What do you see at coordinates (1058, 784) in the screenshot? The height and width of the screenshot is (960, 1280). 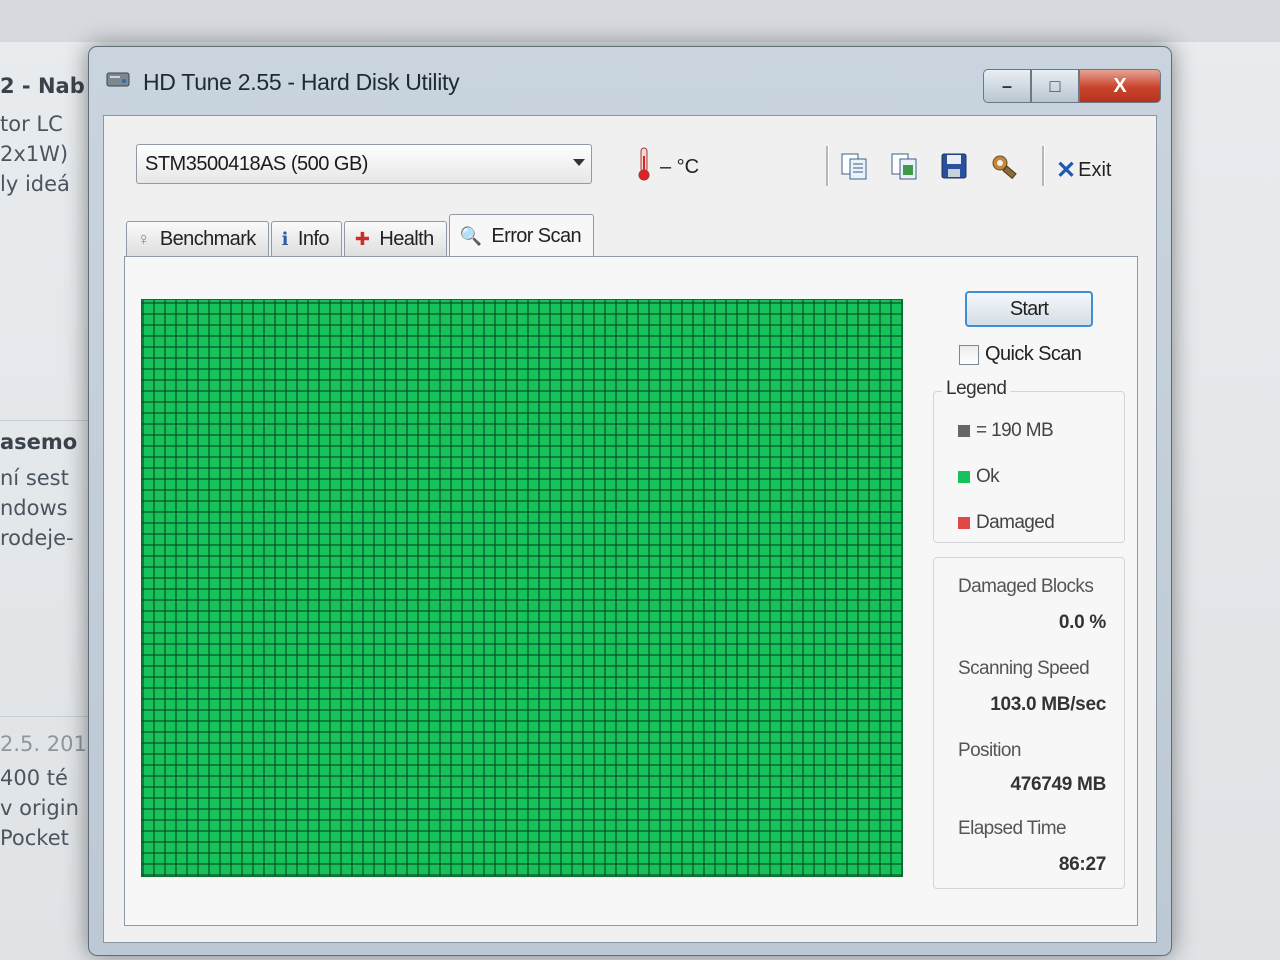 I see `position-value: 476749 MB` at bounding box center [1058, 784].